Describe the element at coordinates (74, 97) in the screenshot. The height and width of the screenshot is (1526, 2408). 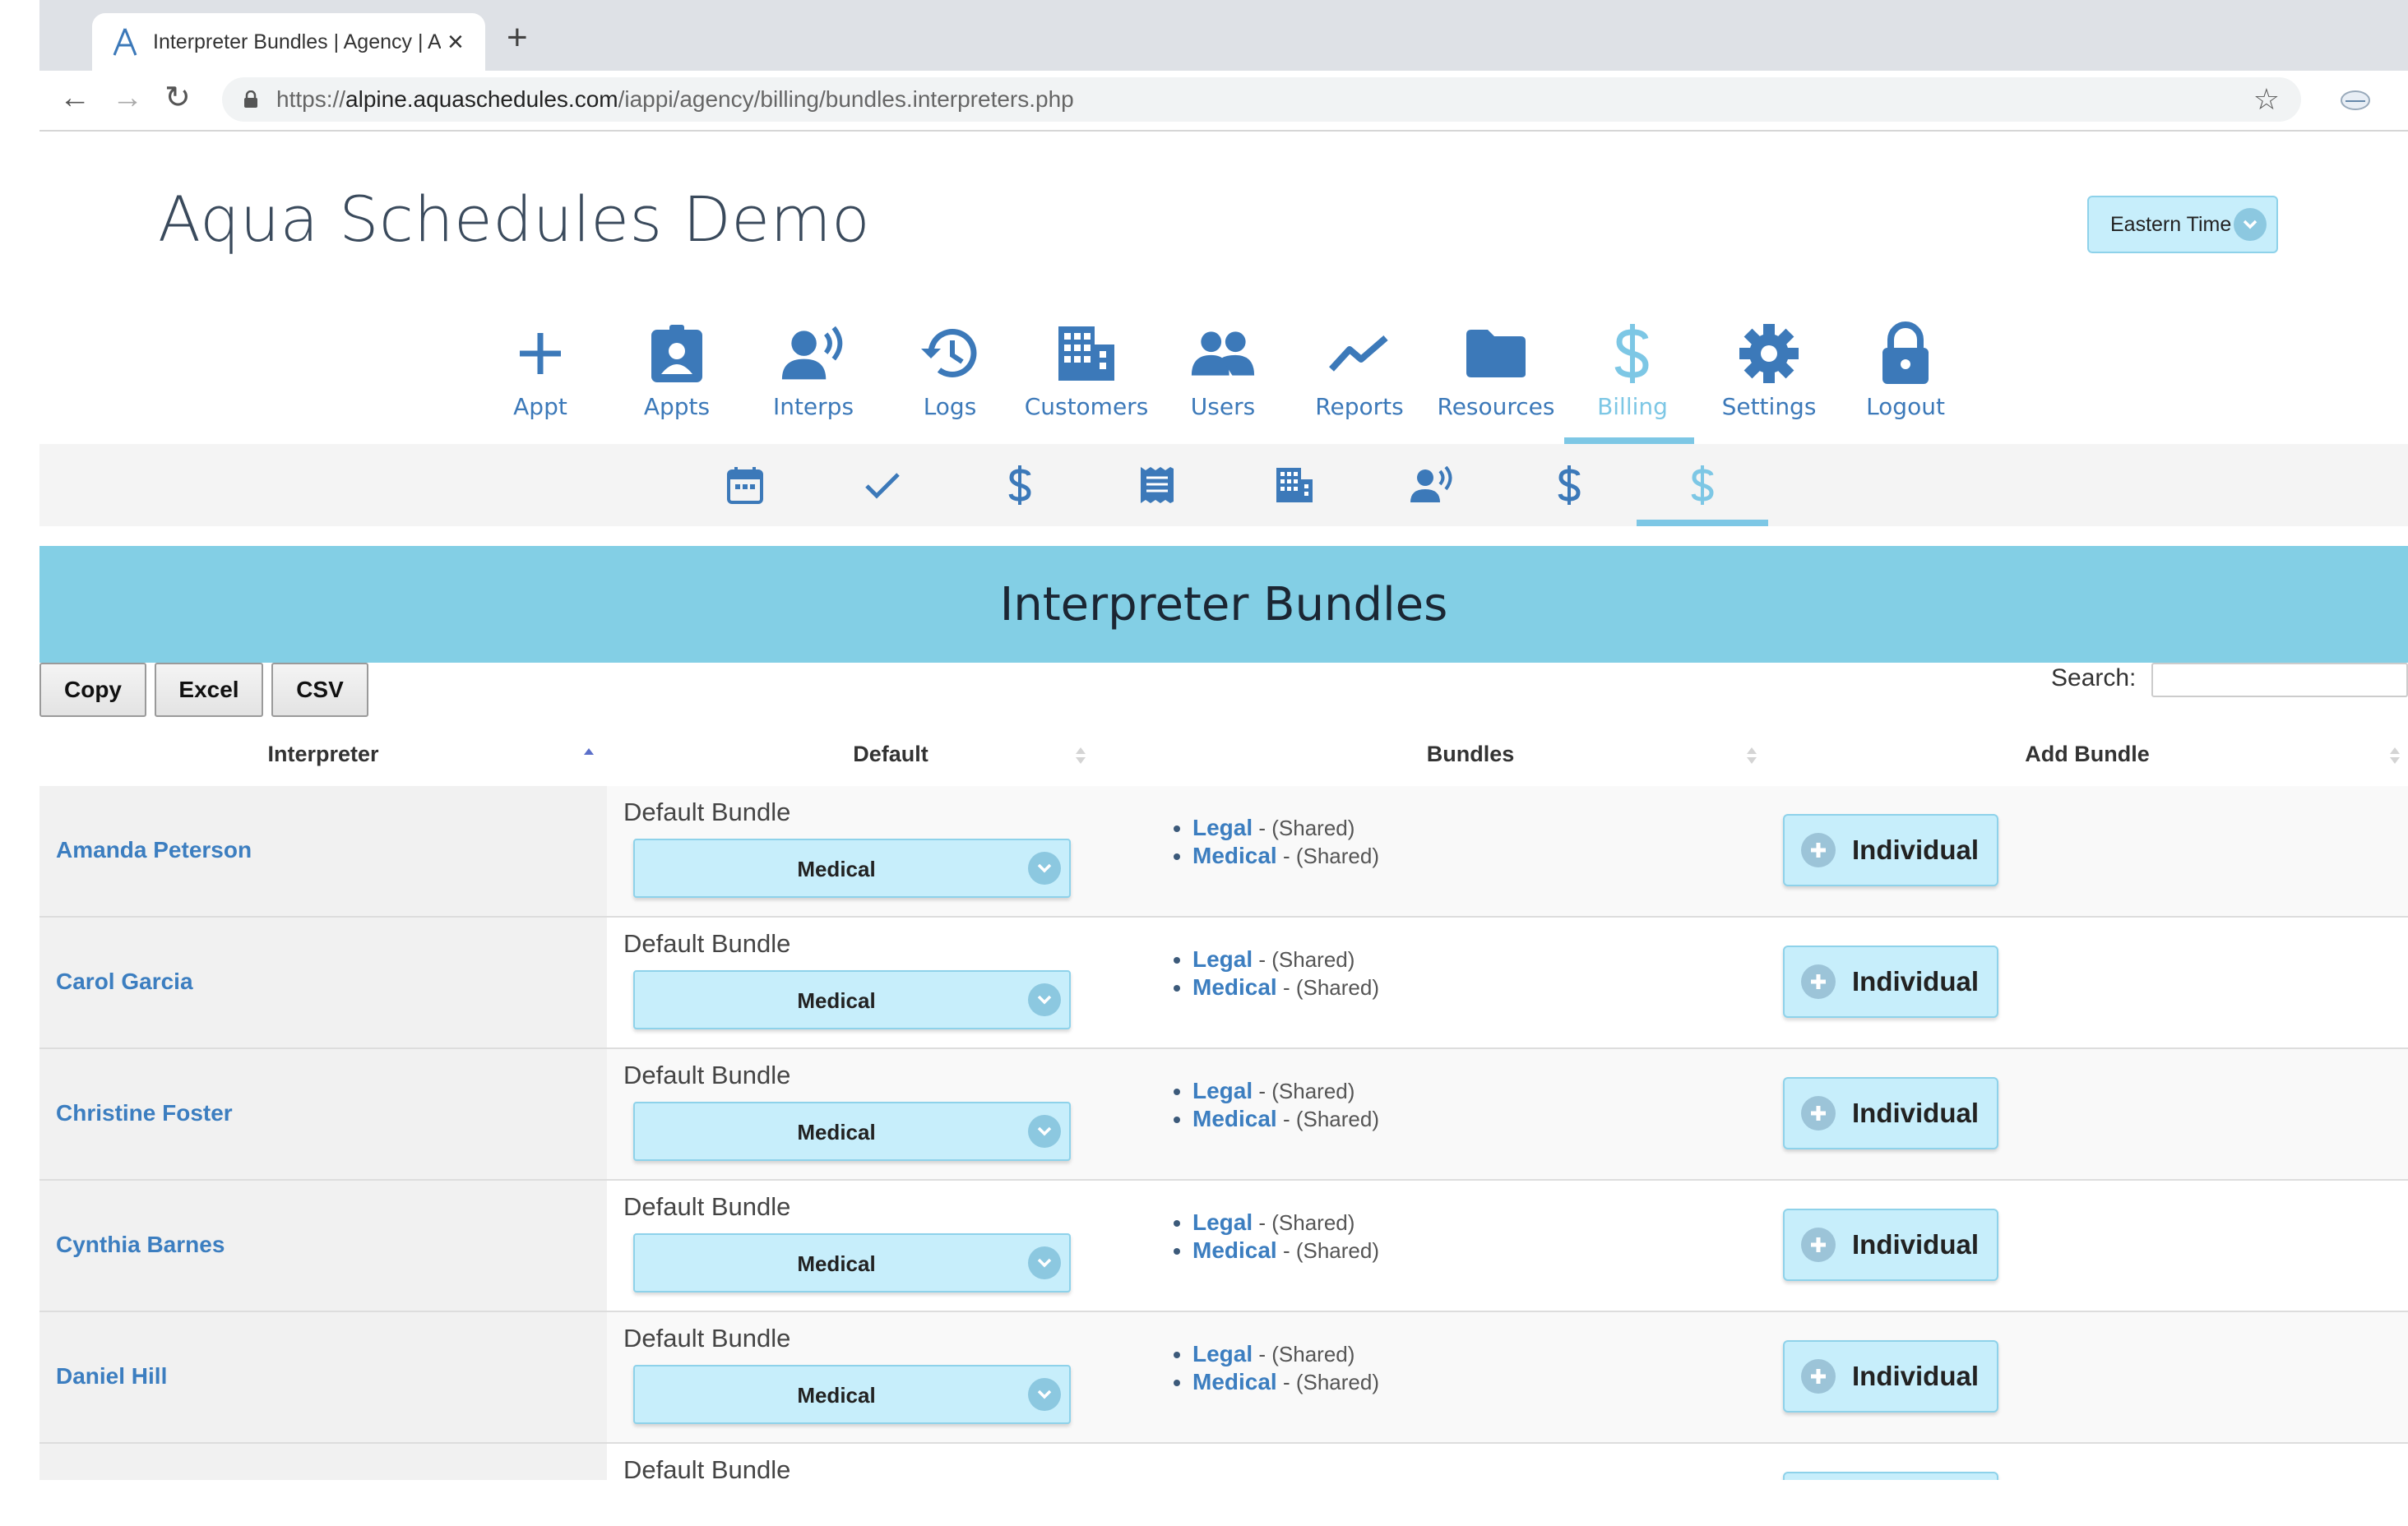
I see `back-icon: ←` at that location.